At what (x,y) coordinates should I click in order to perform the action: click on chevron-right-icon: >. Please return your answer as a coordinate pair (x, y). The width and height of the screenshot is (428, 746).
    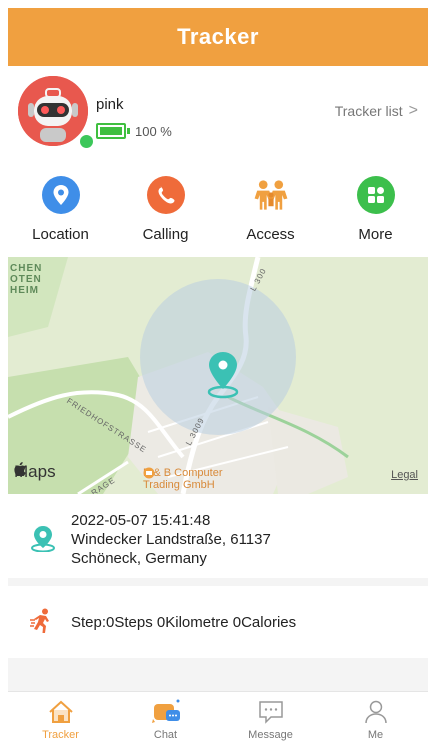
    Looking at the image, I should click on (413, 110).